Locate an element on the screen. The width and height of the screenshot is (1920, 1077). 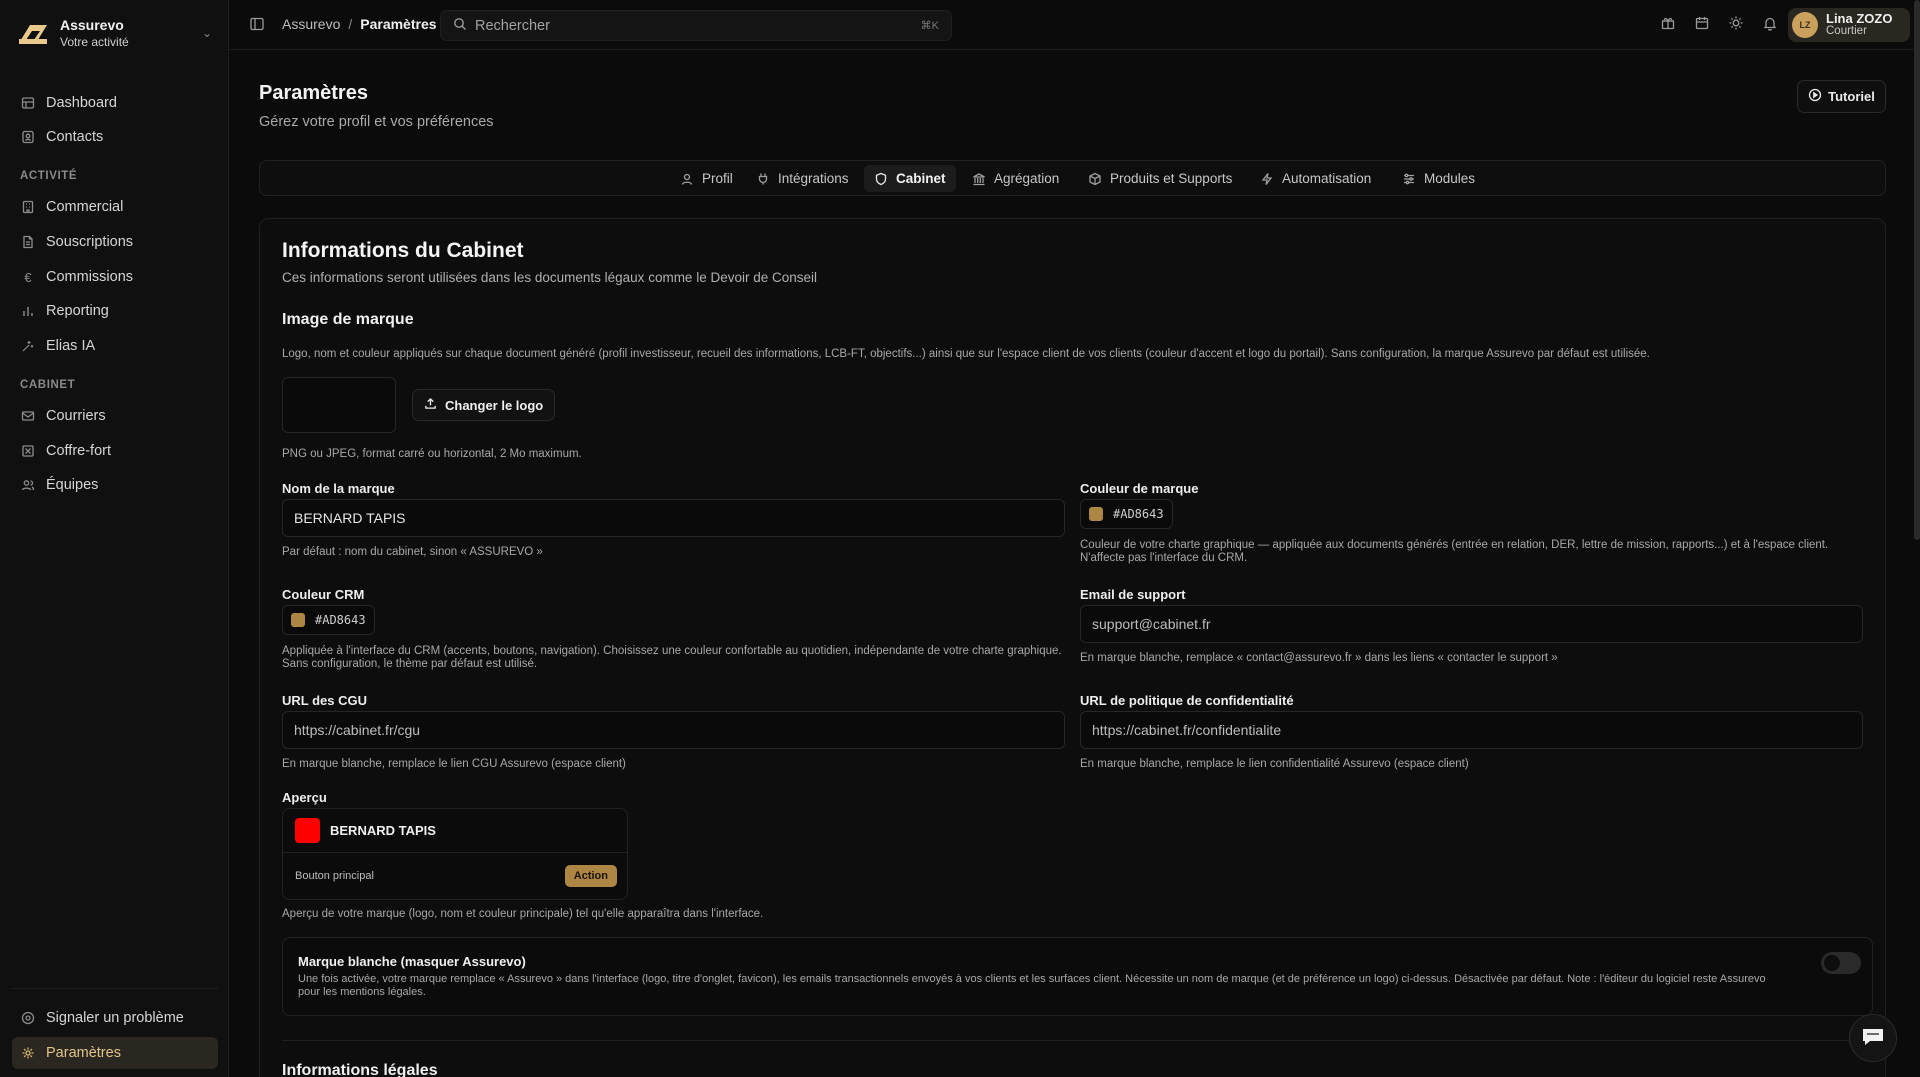
sidebar-section-activity: ACTIVITÉ is located at coordinates (49, 176).